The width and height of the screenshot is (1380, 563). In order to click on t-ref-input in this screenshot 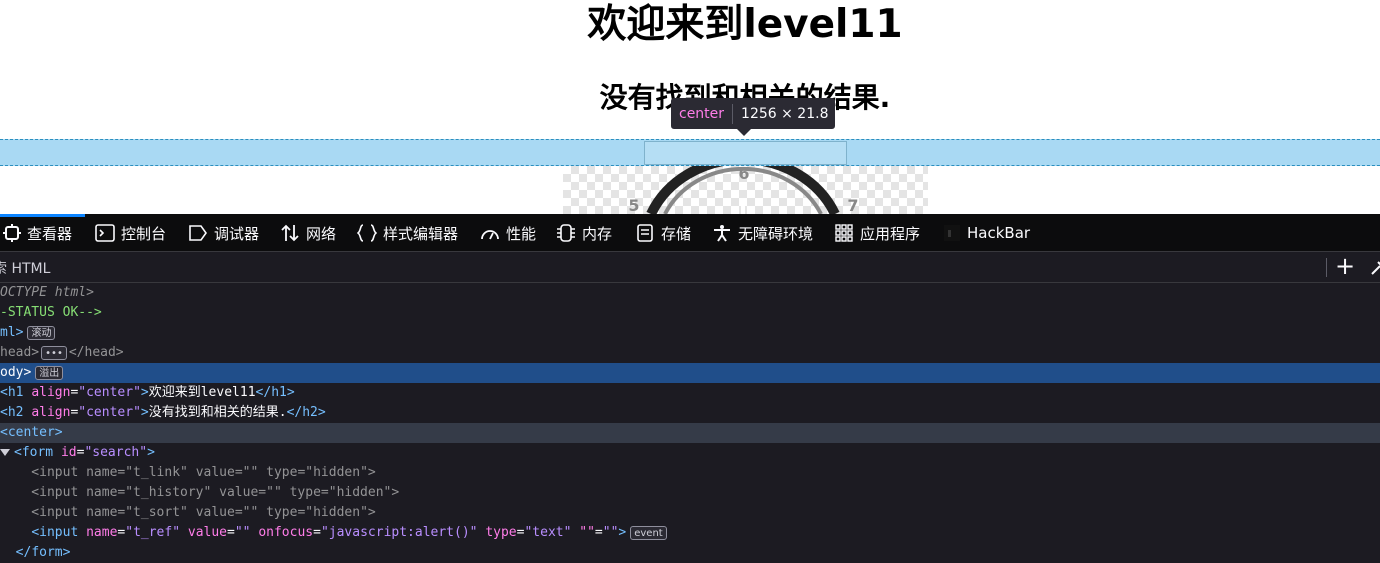, I will do `click(745, 153)`.